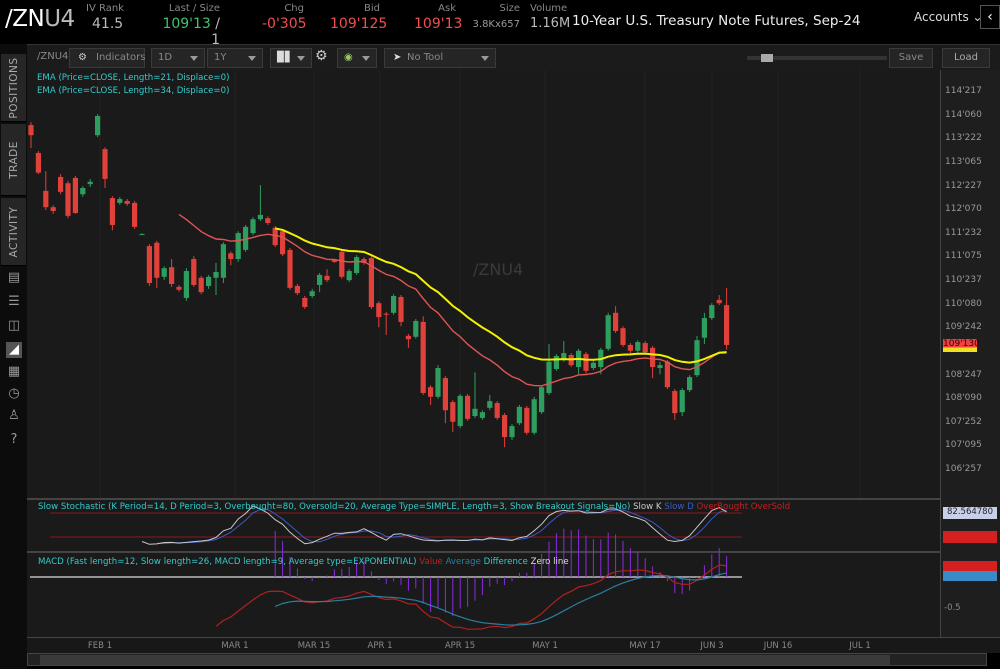 The image size is (1000, 669). What do you see at coordinates (431, 562) in the screenshot?
I see `legend-value: Value` at bounding box center [431, 562].